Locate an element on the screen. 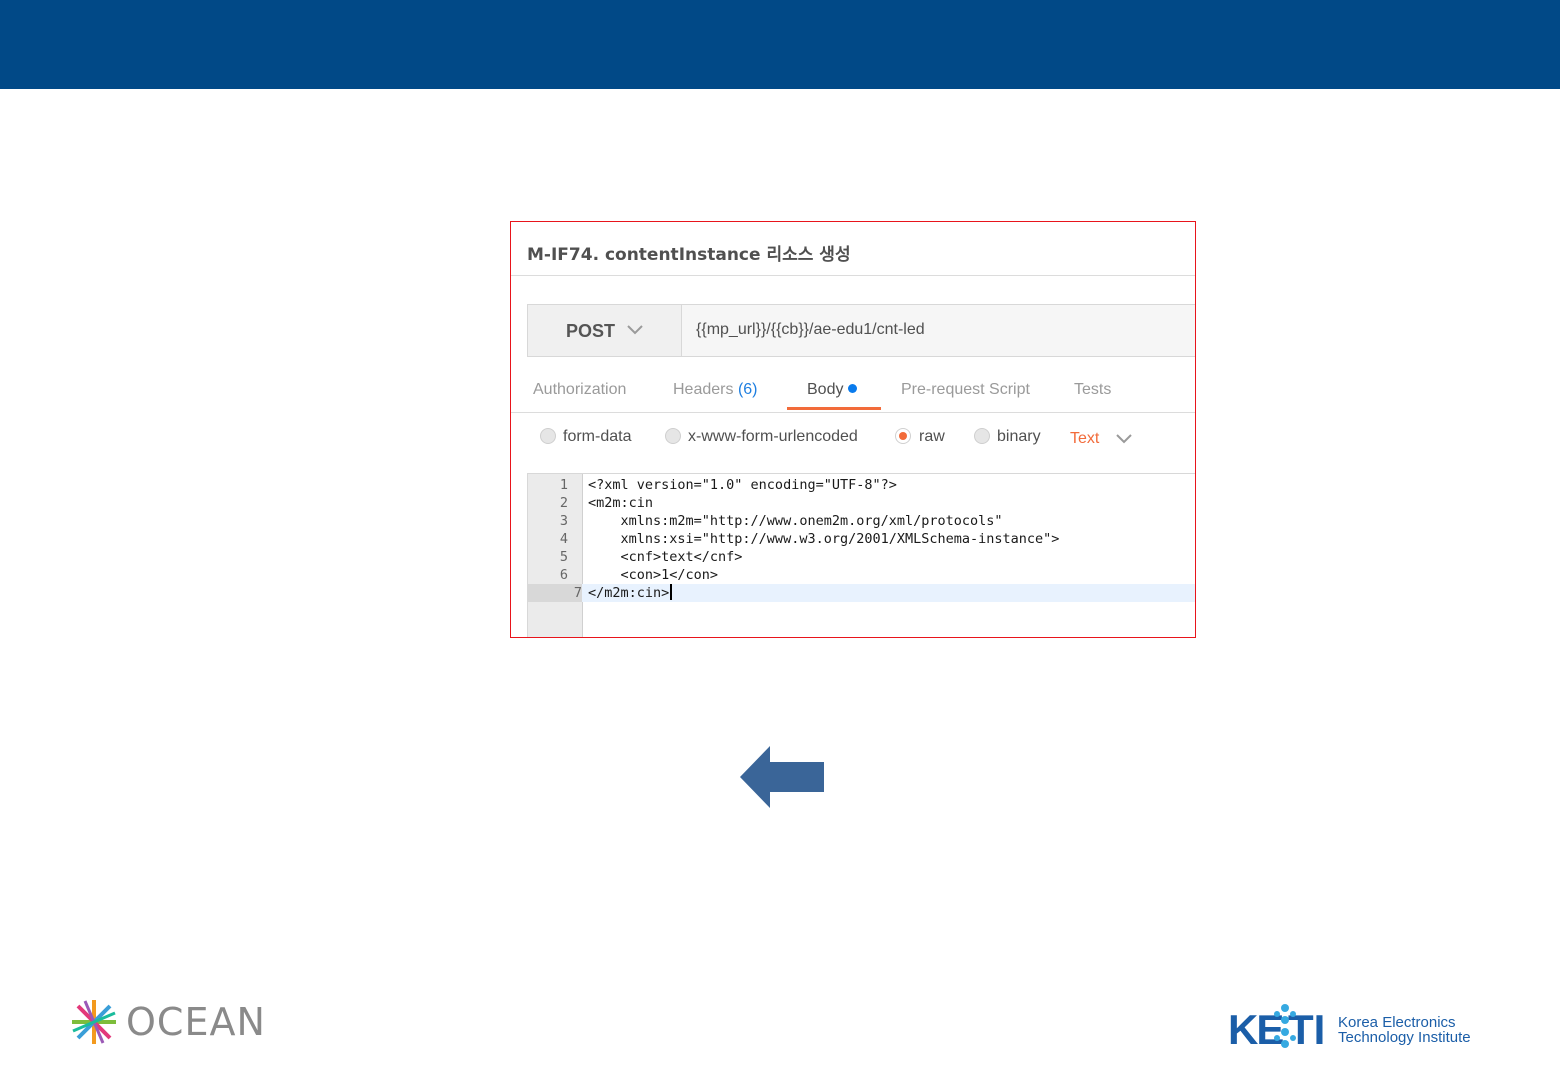 This screenshot has width=1560, height=1080. line-number: 4 is located at coordinates (563, 539).